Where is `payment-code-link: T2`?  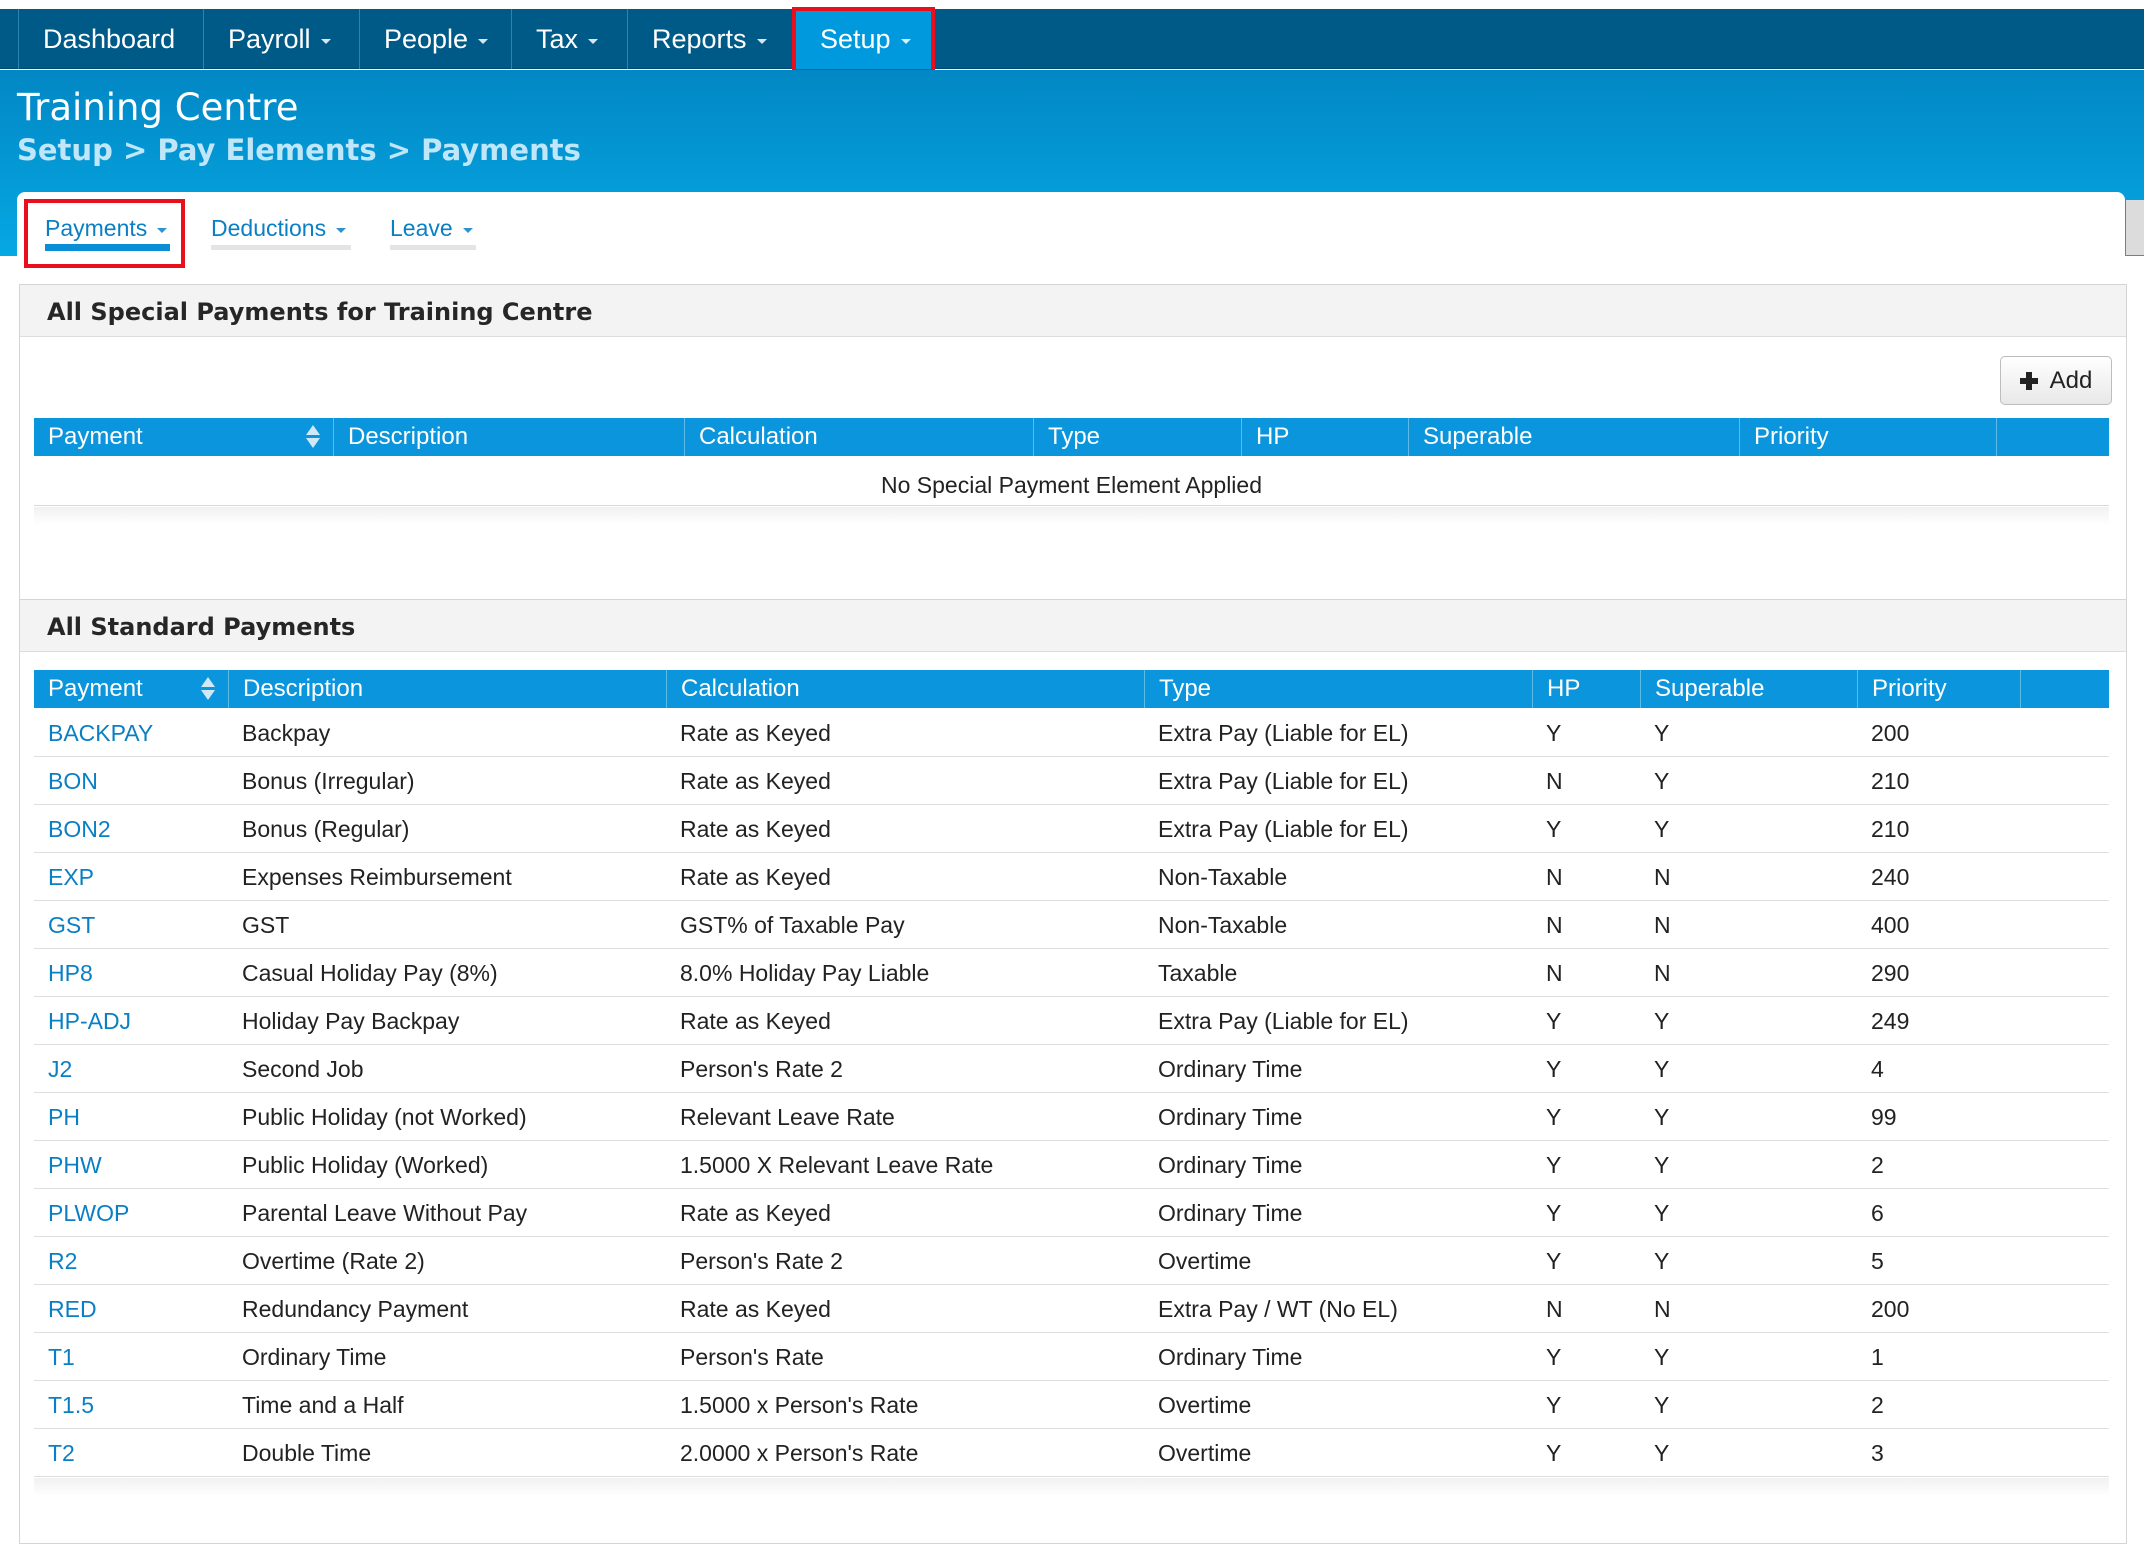 payment-code-link: T2 is located at coordinates (54, 1453).